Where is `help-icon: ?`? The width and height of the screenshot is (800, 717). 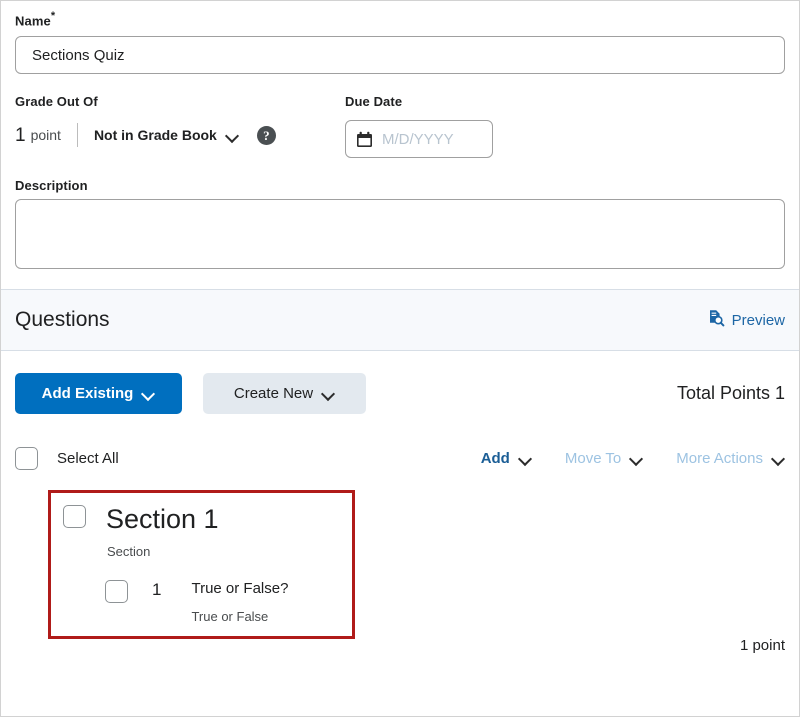 help-icon: ? is located at coordinates (266, 135).